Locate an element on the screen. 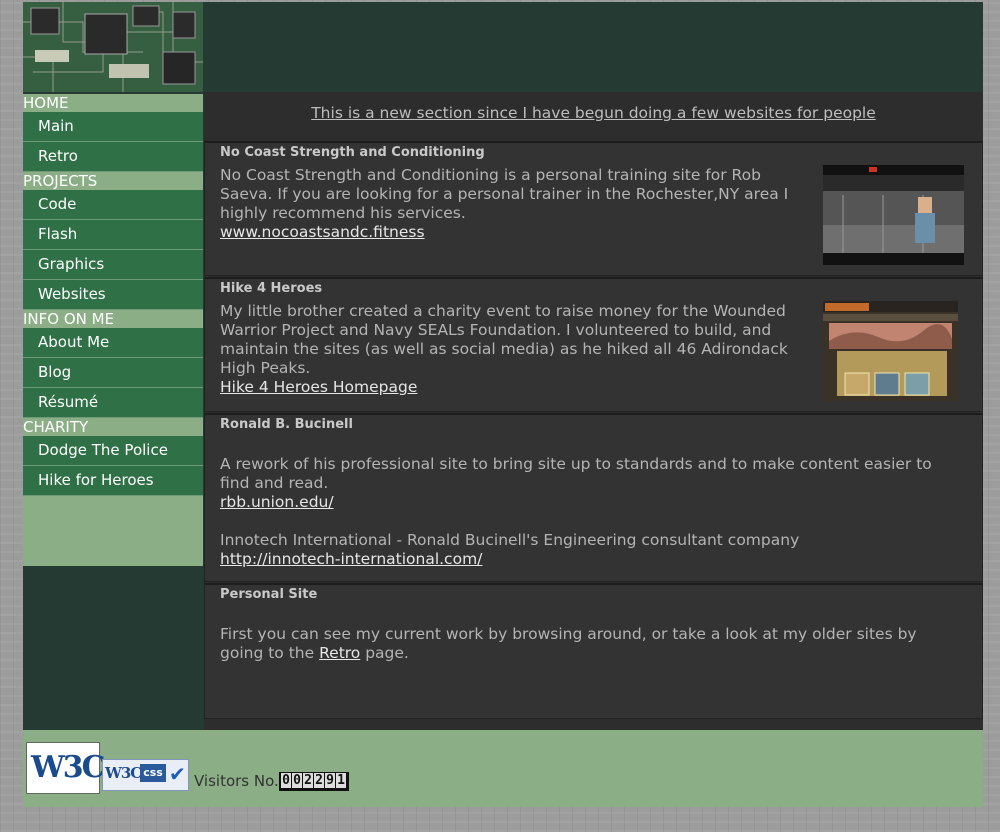 Image resolution: width=1000 pixels, height=832 pixels. counter-digit: 1 is located at coordinates (341, 780).